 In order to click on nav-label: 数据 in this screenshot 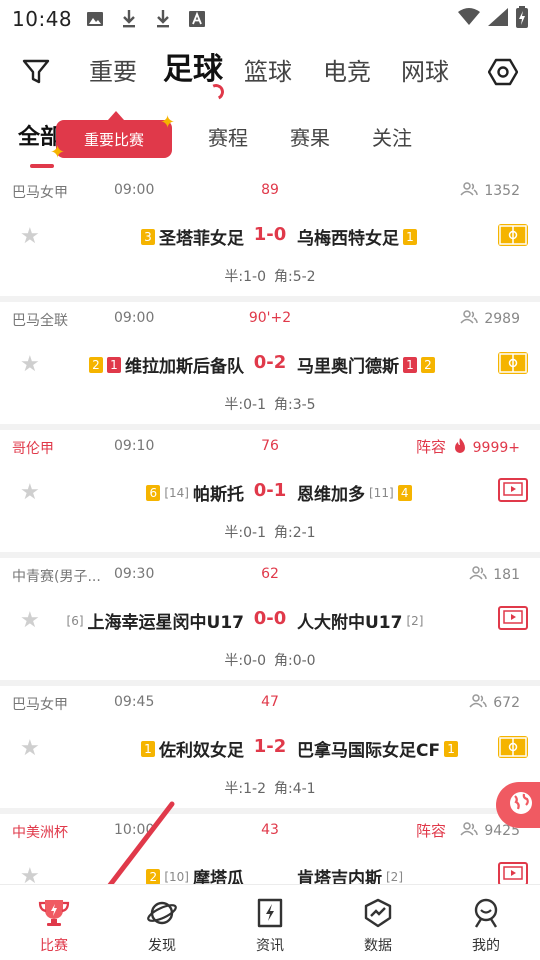, I will do `click(378, 946)`.